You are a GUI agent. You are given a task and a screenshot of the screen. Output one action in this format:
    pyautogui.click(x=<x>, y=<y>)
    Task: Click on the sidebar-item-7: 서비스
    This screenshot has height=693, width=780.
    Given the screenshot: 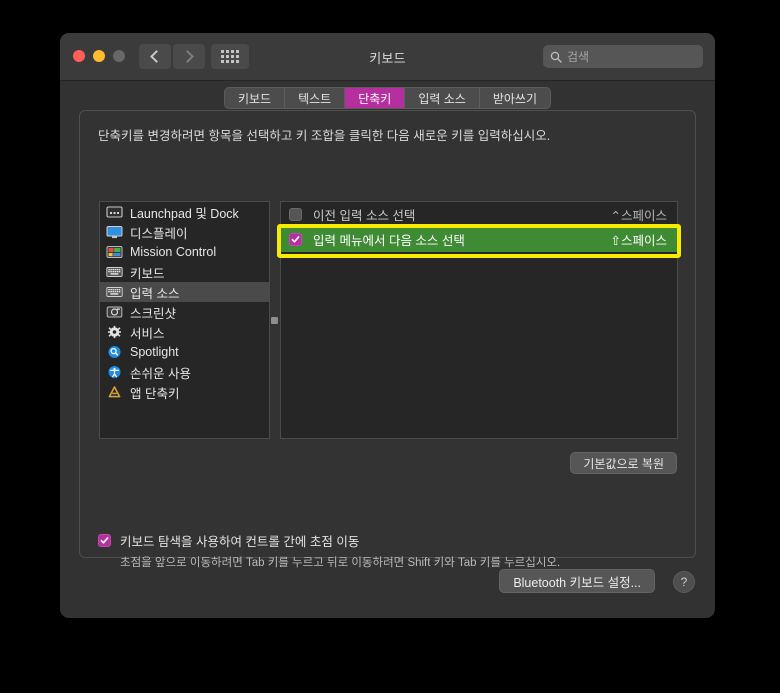 What is the action you would take?
    pyautogui.click(x=184, y=332)
    